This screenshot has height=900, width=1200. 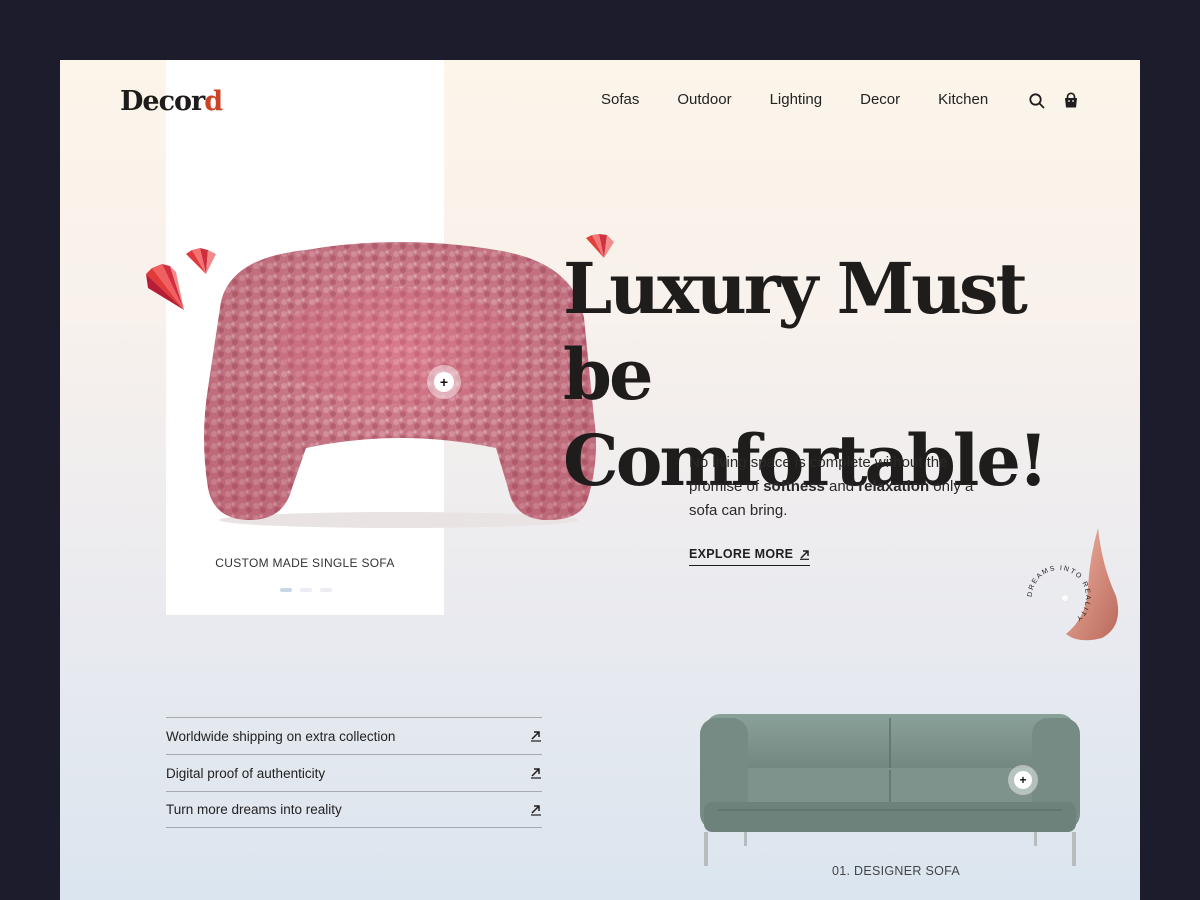 What do you see at coordinates (896, 871) in the screenshot?
I see `secondary-product-label: 01. DESIGNER SOFA` at bounding box center [896, 871].